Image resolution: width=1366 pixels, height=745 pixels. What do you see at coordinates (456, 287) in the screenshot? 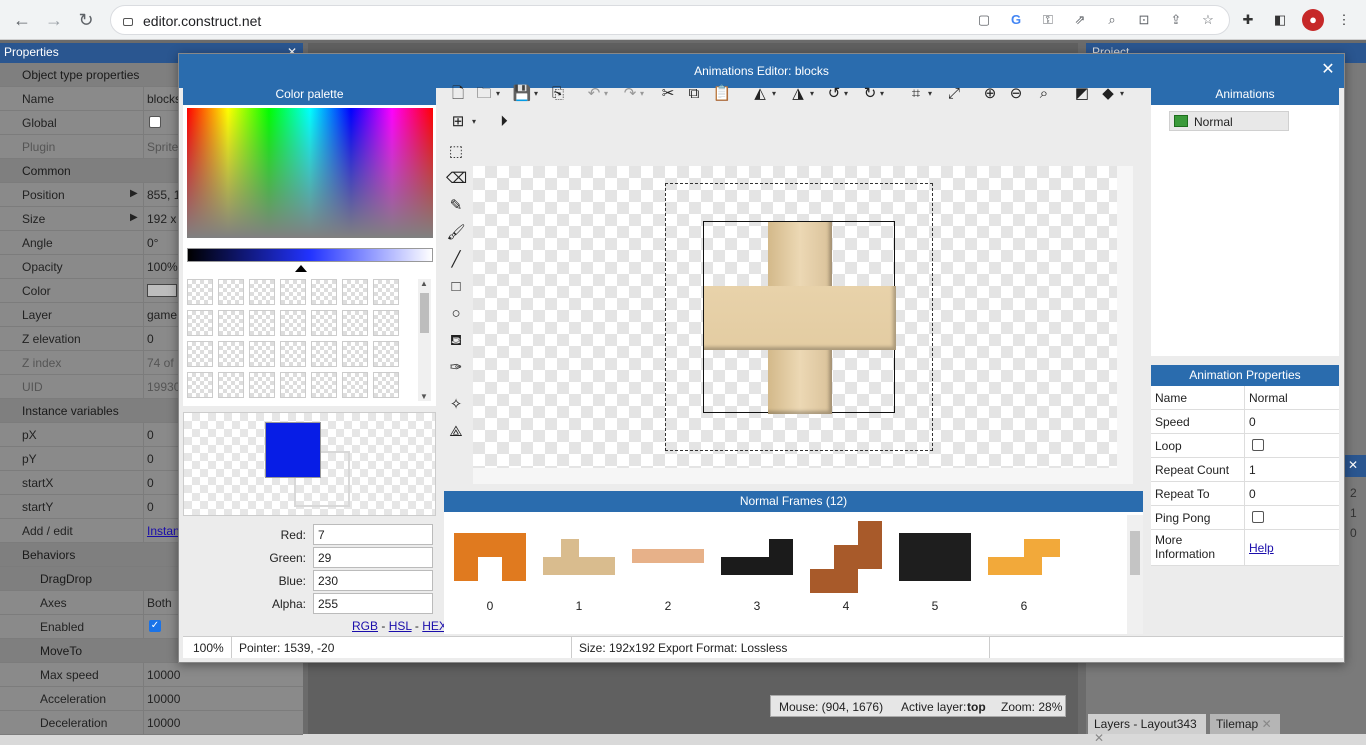
I see `rectangle-icon: □` at bounding box center [456, 287].